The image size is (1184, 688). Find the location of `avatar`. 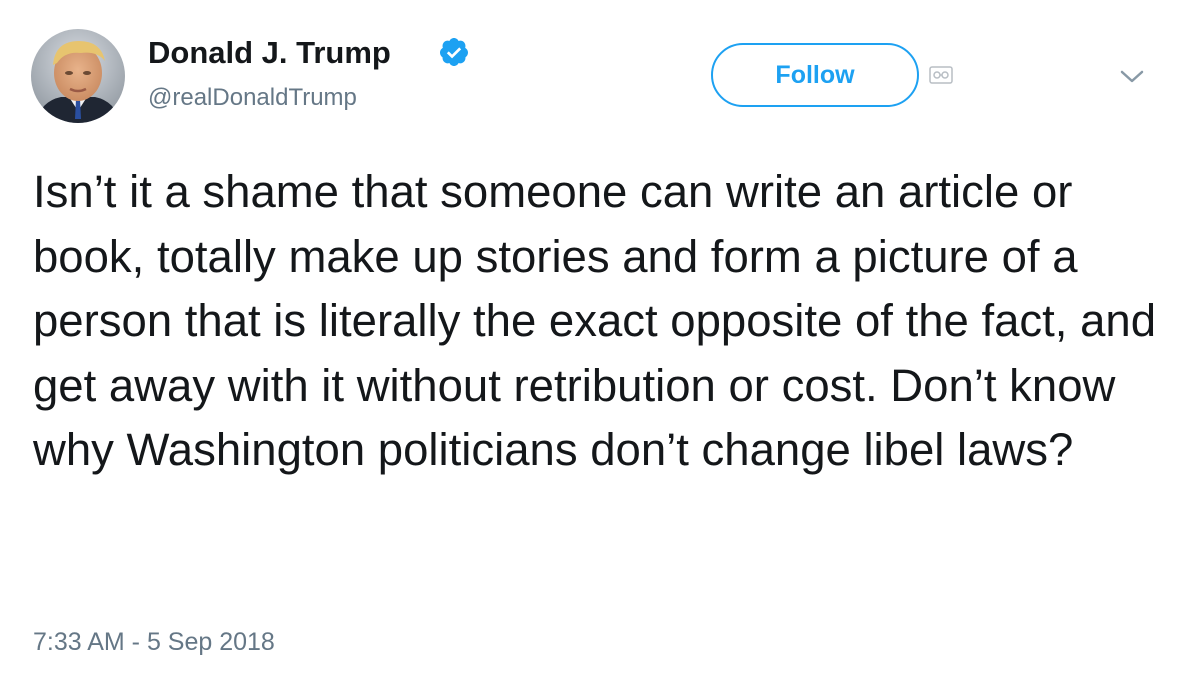

avatar is located at coordinates (78, 76).